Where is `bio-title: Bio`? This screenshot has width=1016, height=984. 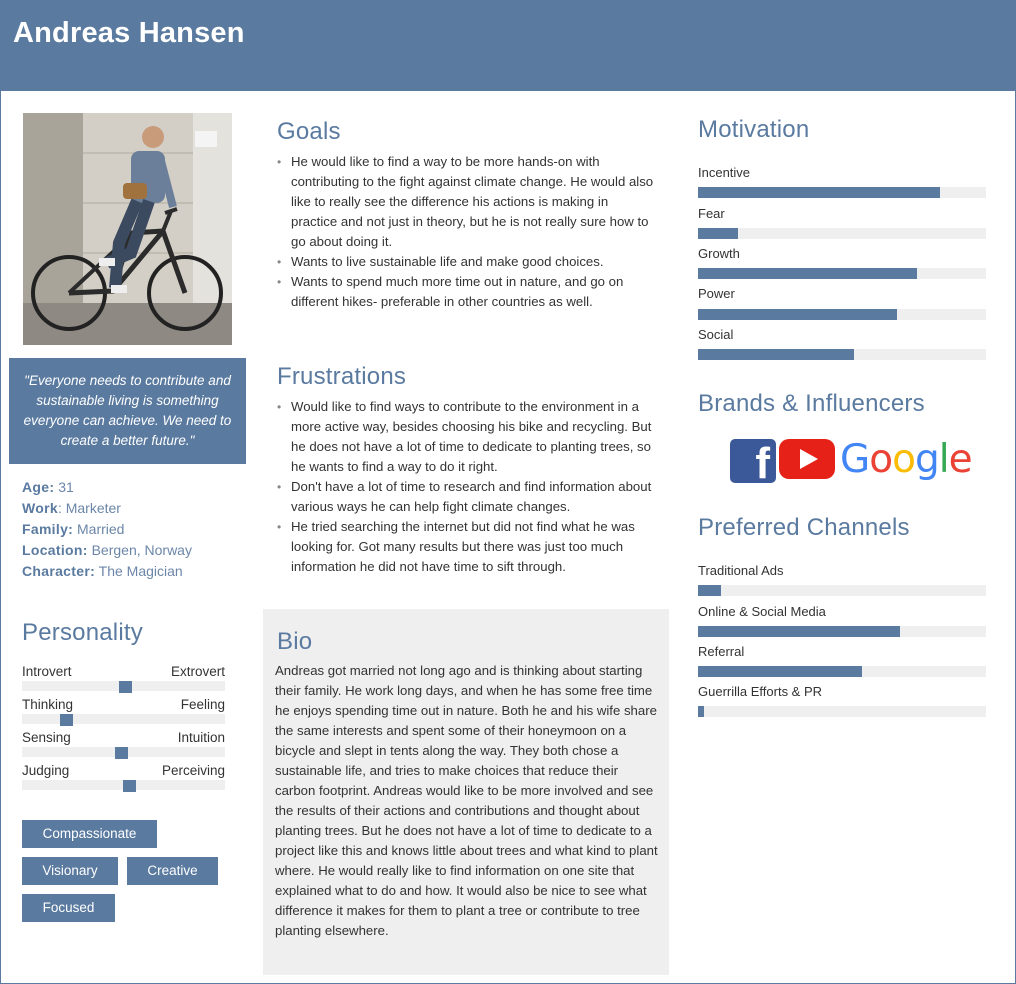
bio-title: Bio is located at coordinates (295, 641).